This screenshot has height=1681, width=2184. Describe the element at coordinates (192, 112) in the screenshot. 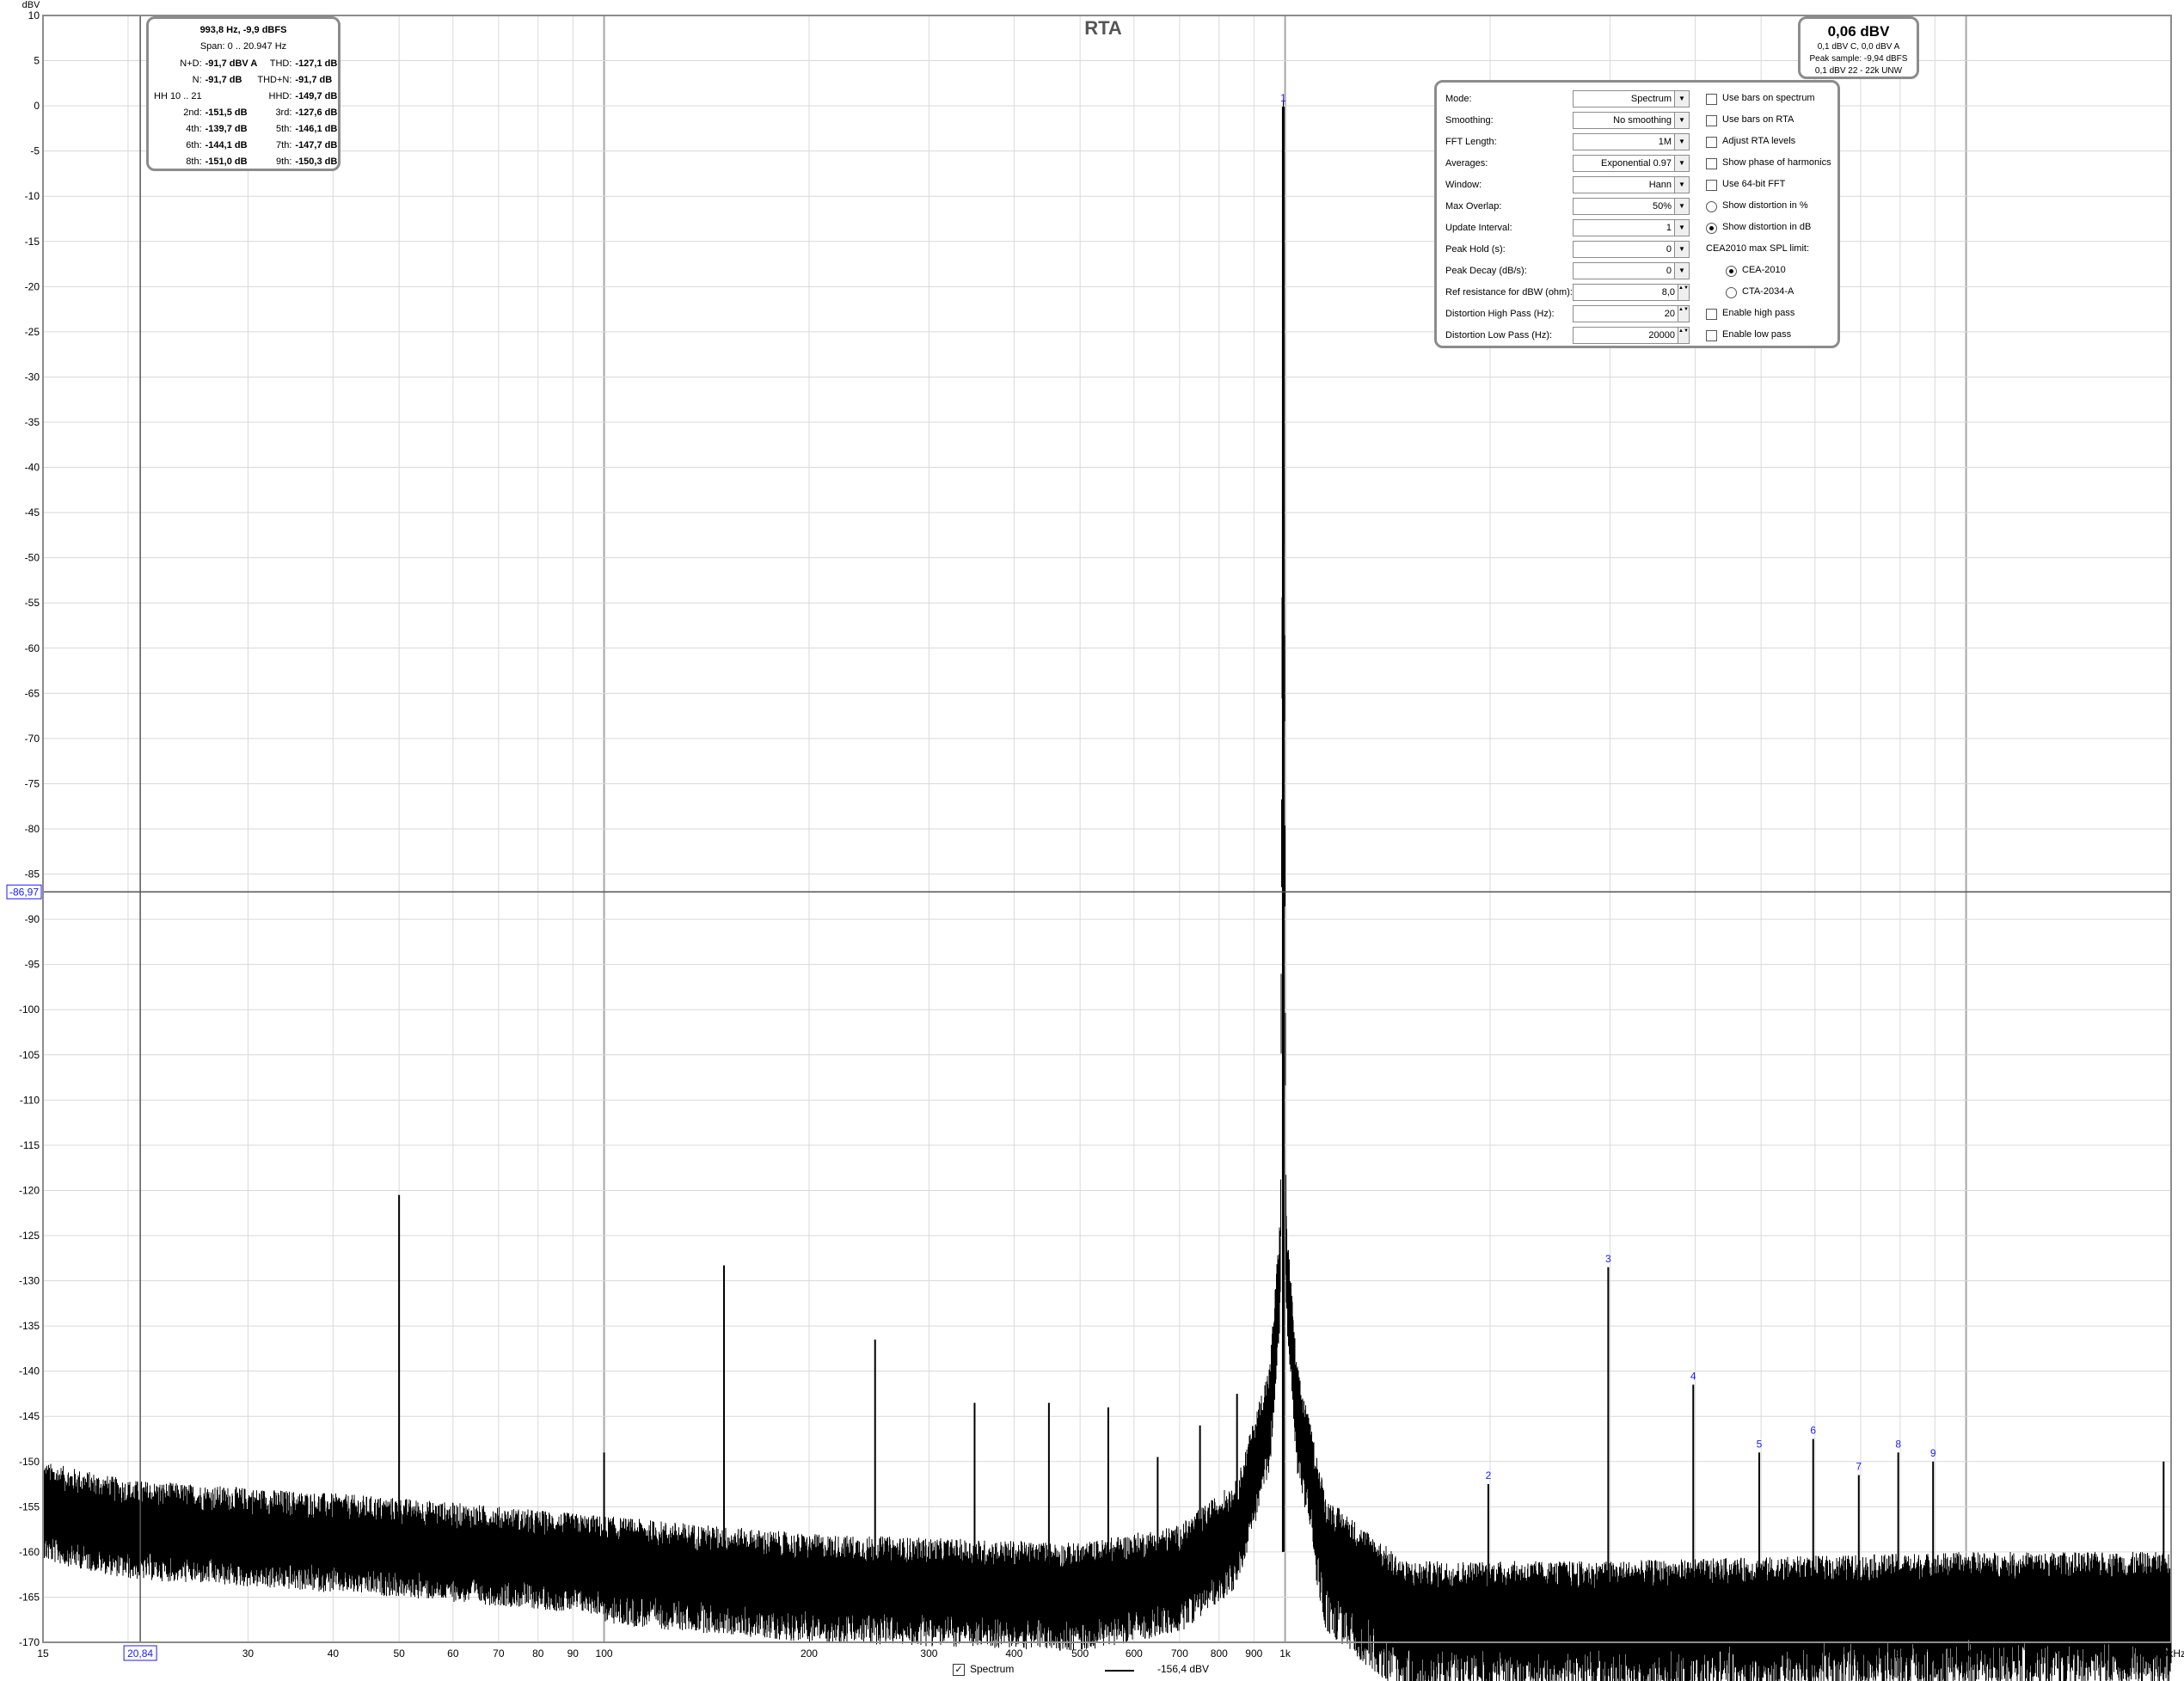

I see `distortion-key: 2nd:` at that location.